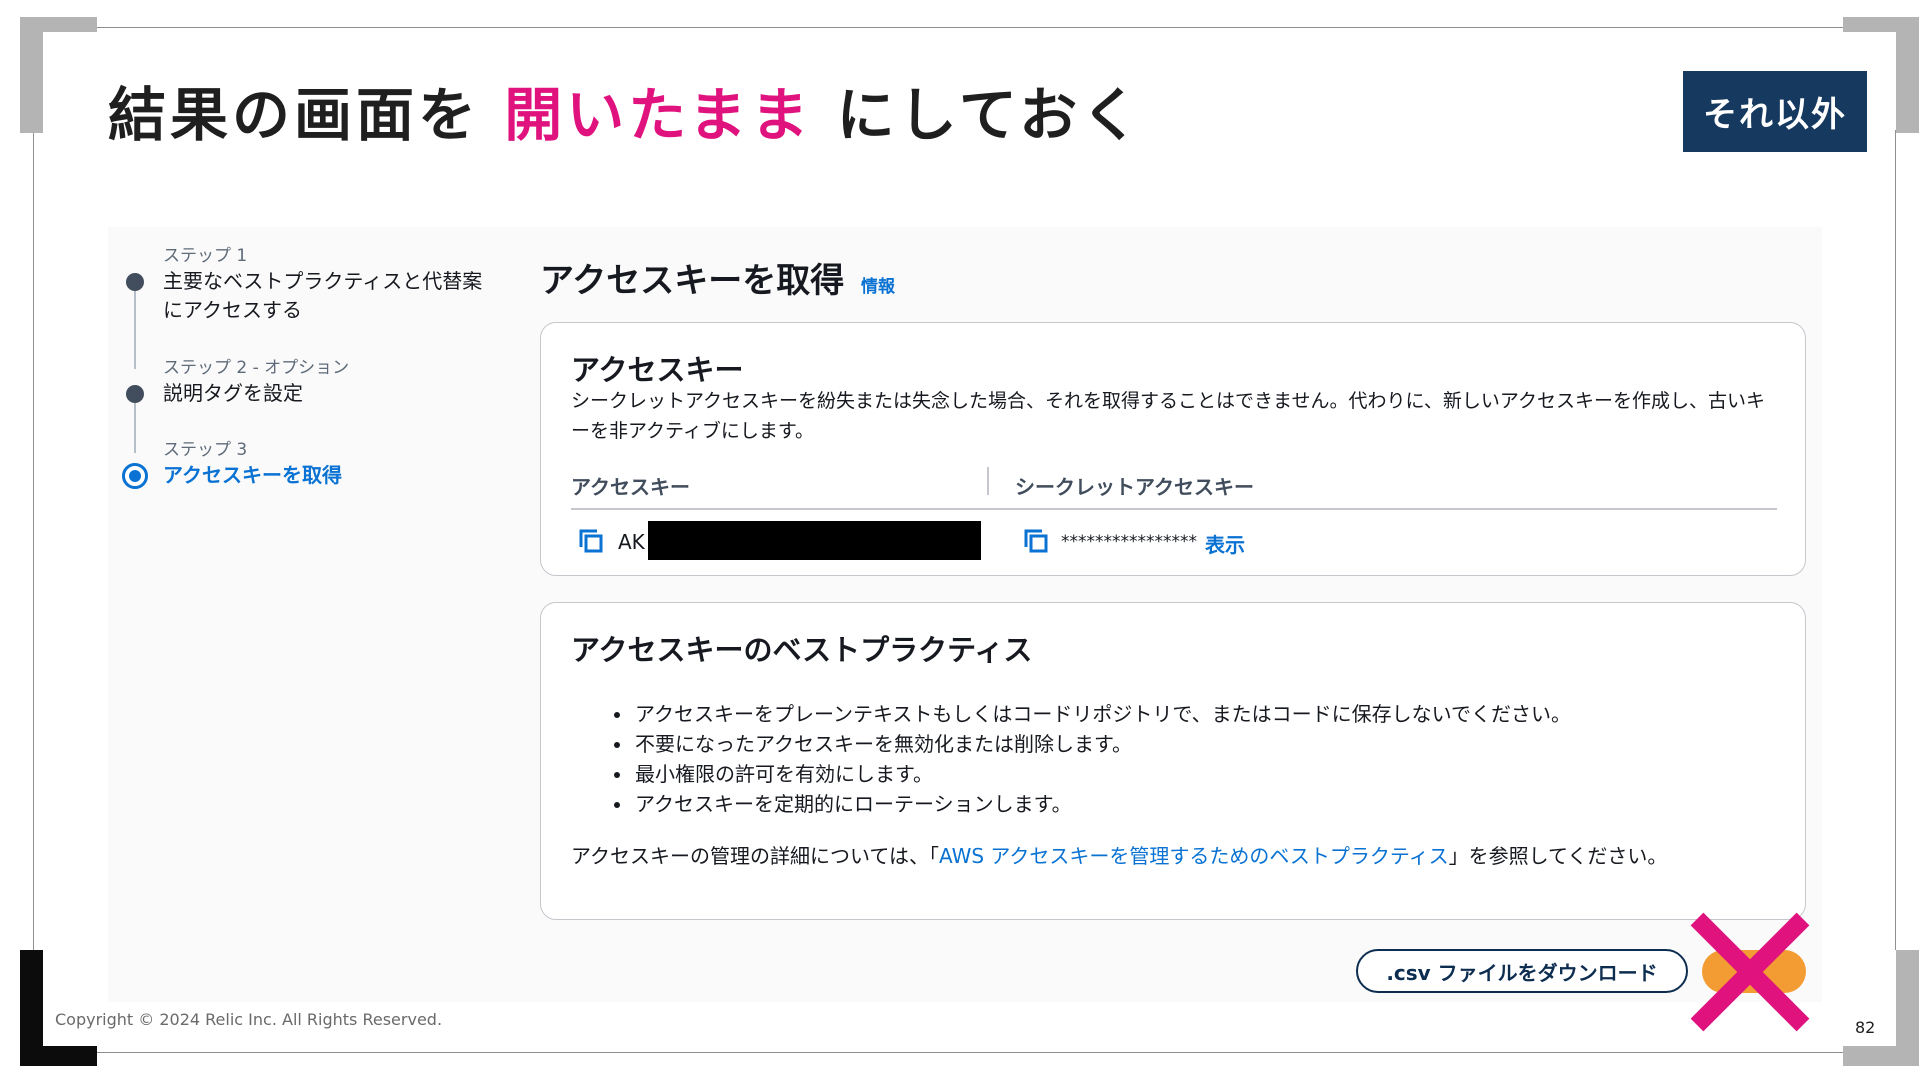  I want to click on redaction-bar, so click(814, 540).